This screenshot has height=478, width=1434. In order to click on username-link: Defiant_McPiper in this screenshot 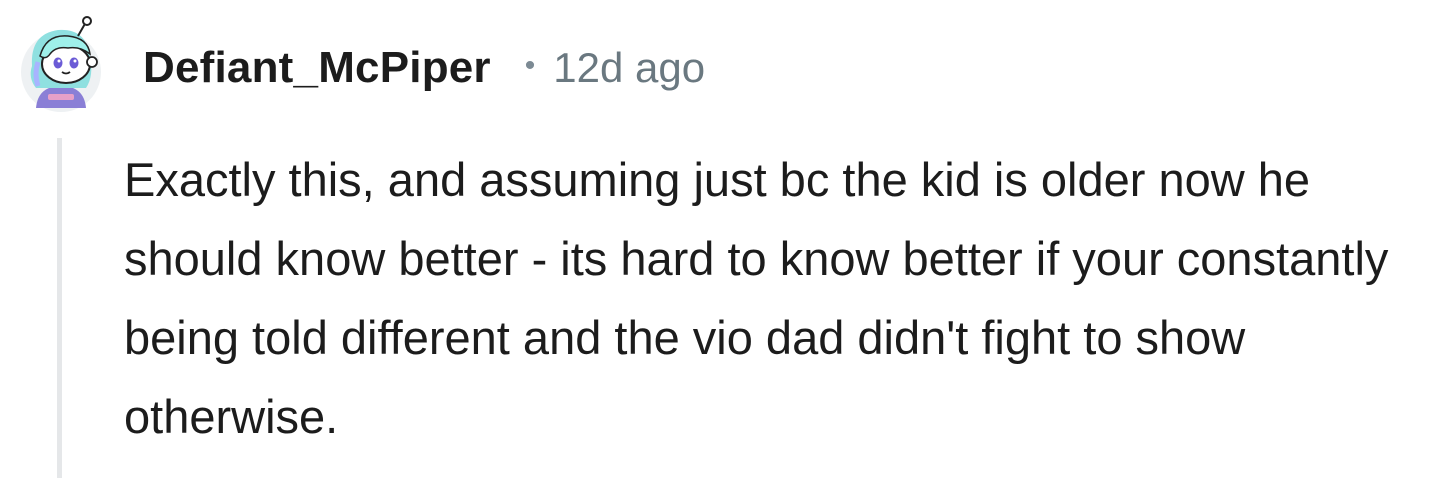, I will do `click(317, 68)`.